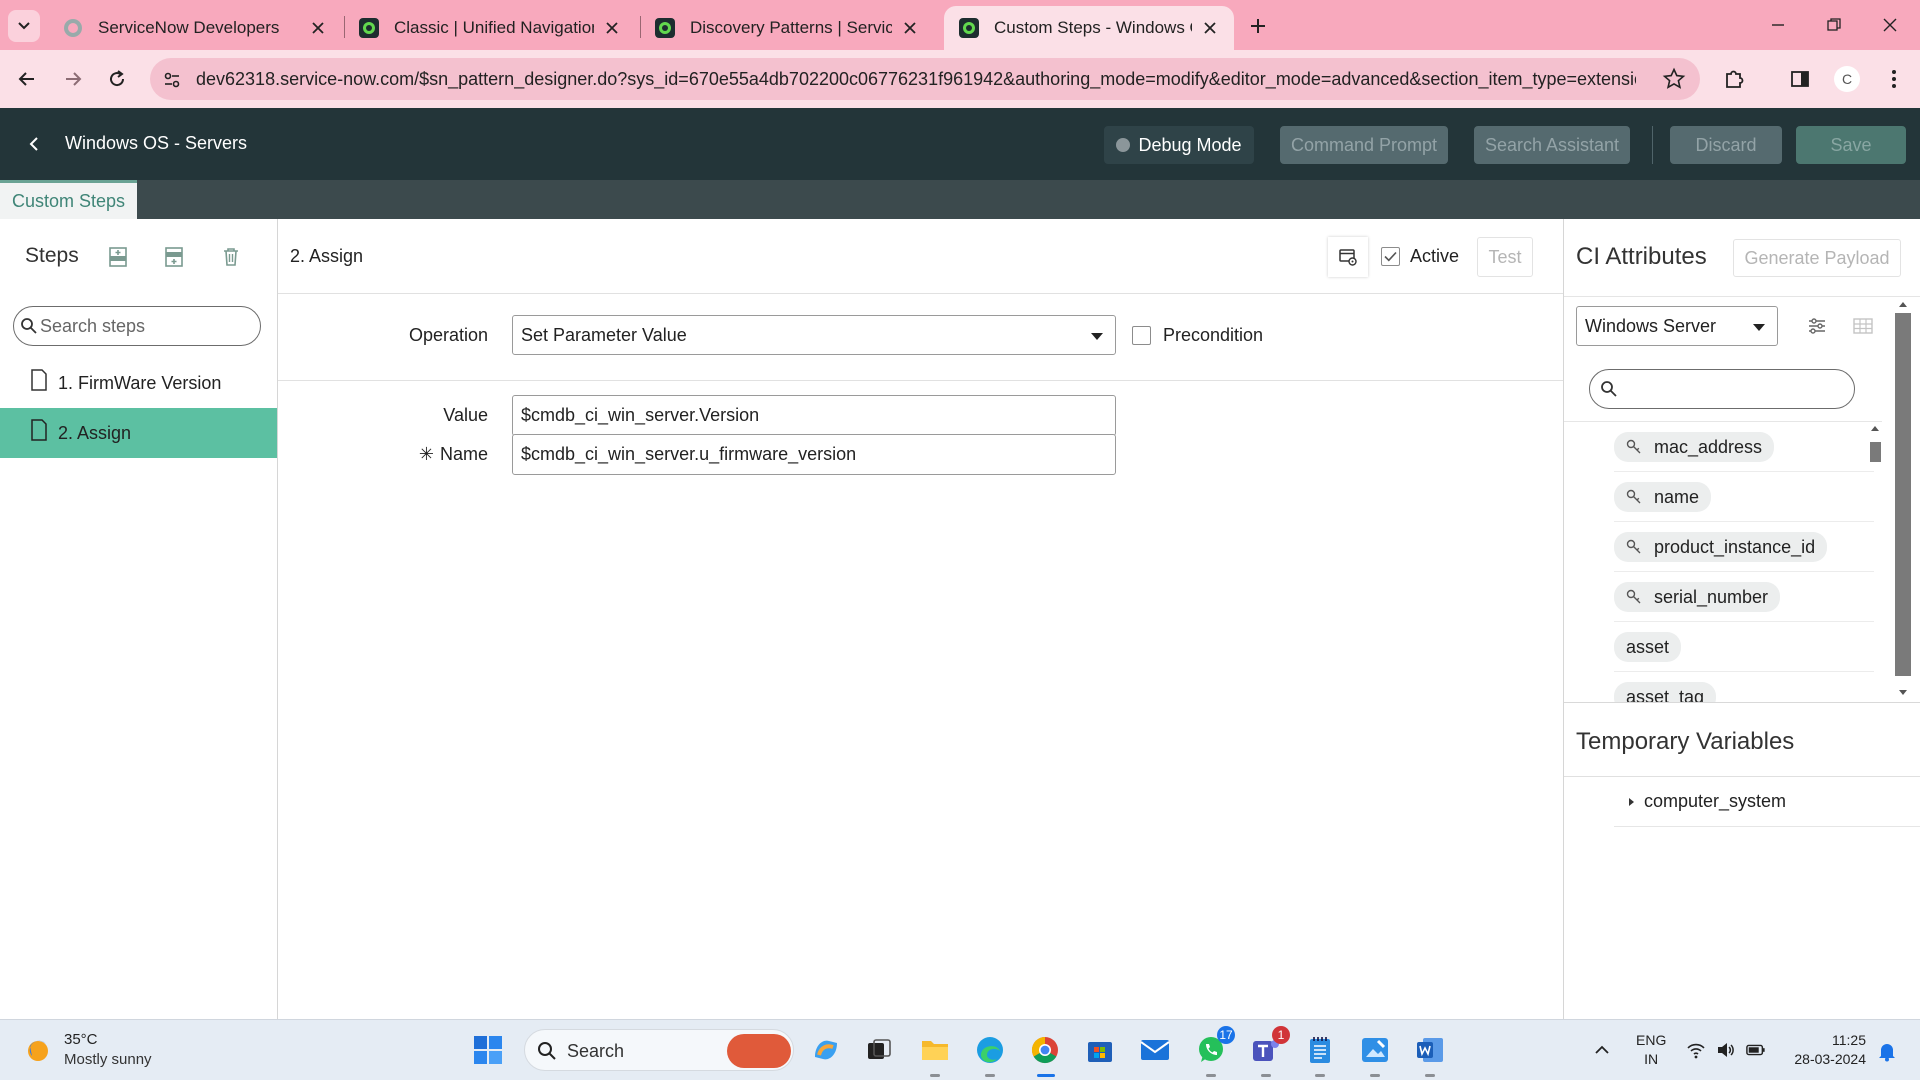 This screenshot has height=1080, width=1920. I want to click on list-item: asset, so click(1744, 647).